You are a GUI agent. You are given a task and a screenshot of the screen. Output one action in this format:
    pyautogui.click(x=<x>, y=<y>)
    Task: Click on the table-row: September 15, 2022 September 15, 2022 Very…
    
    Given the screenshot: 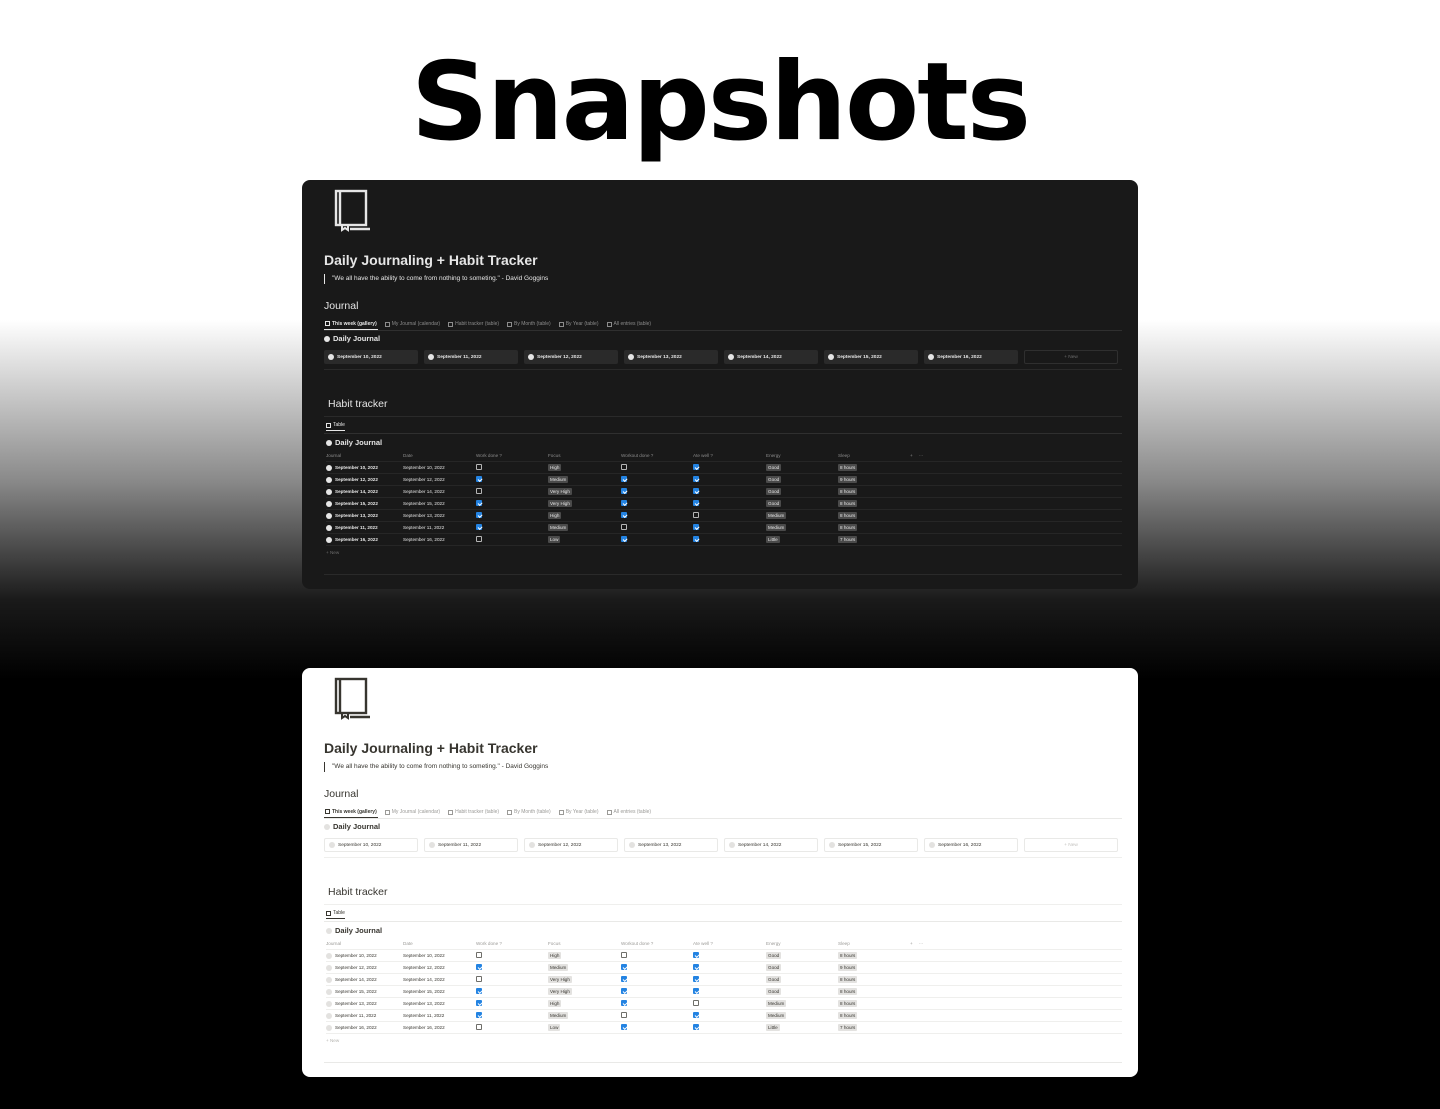 What is the action you would take?
    pyautogui.click(x=724, y=992)
    